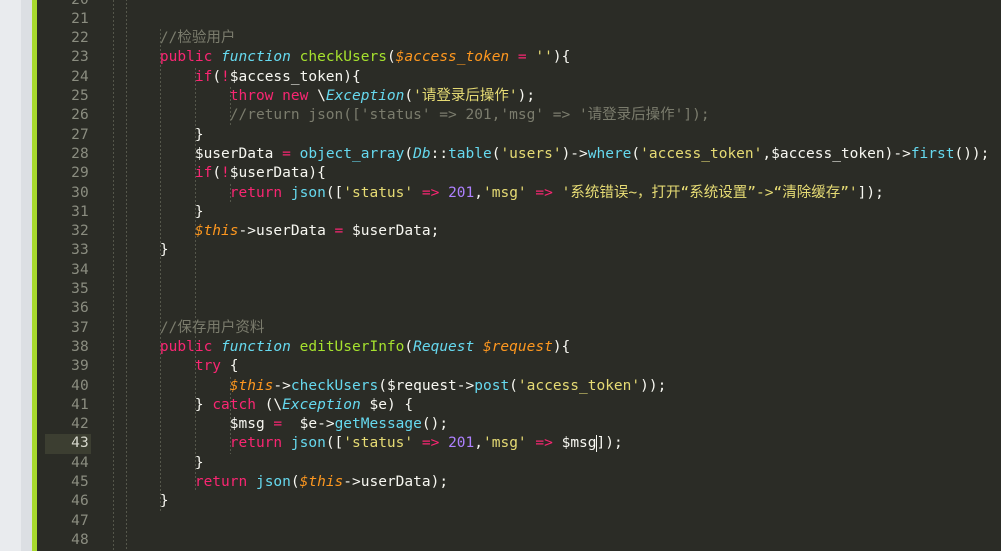 The image size is (1001, 551). I want to click on line-number: 31, so click(63, 212).